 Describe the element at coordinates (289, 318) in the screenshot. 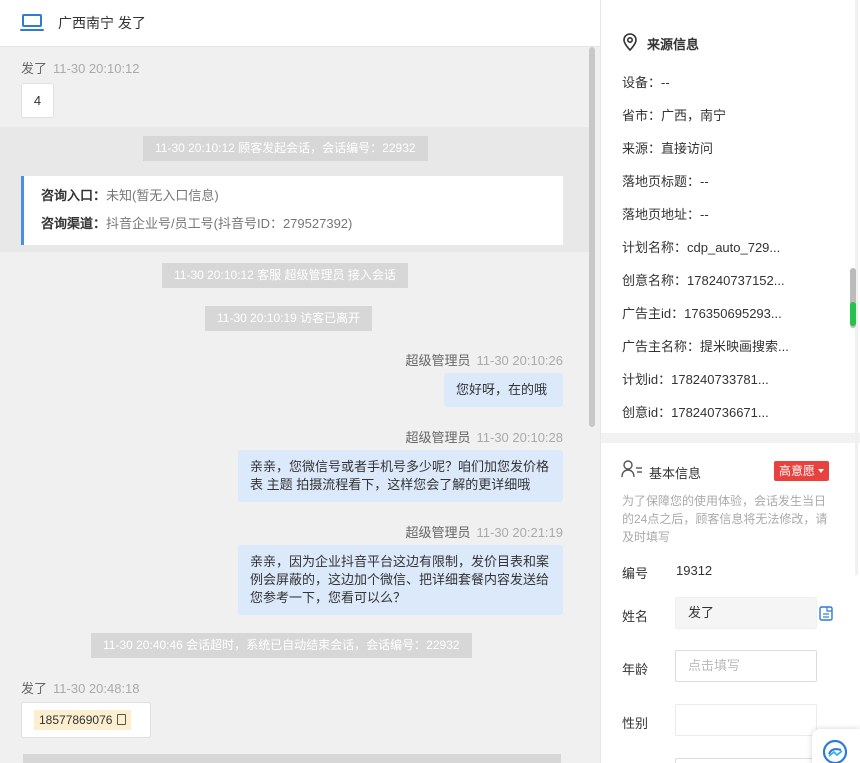

I see `system-message: 11-30 20:10:19 访客已离开` at that location.